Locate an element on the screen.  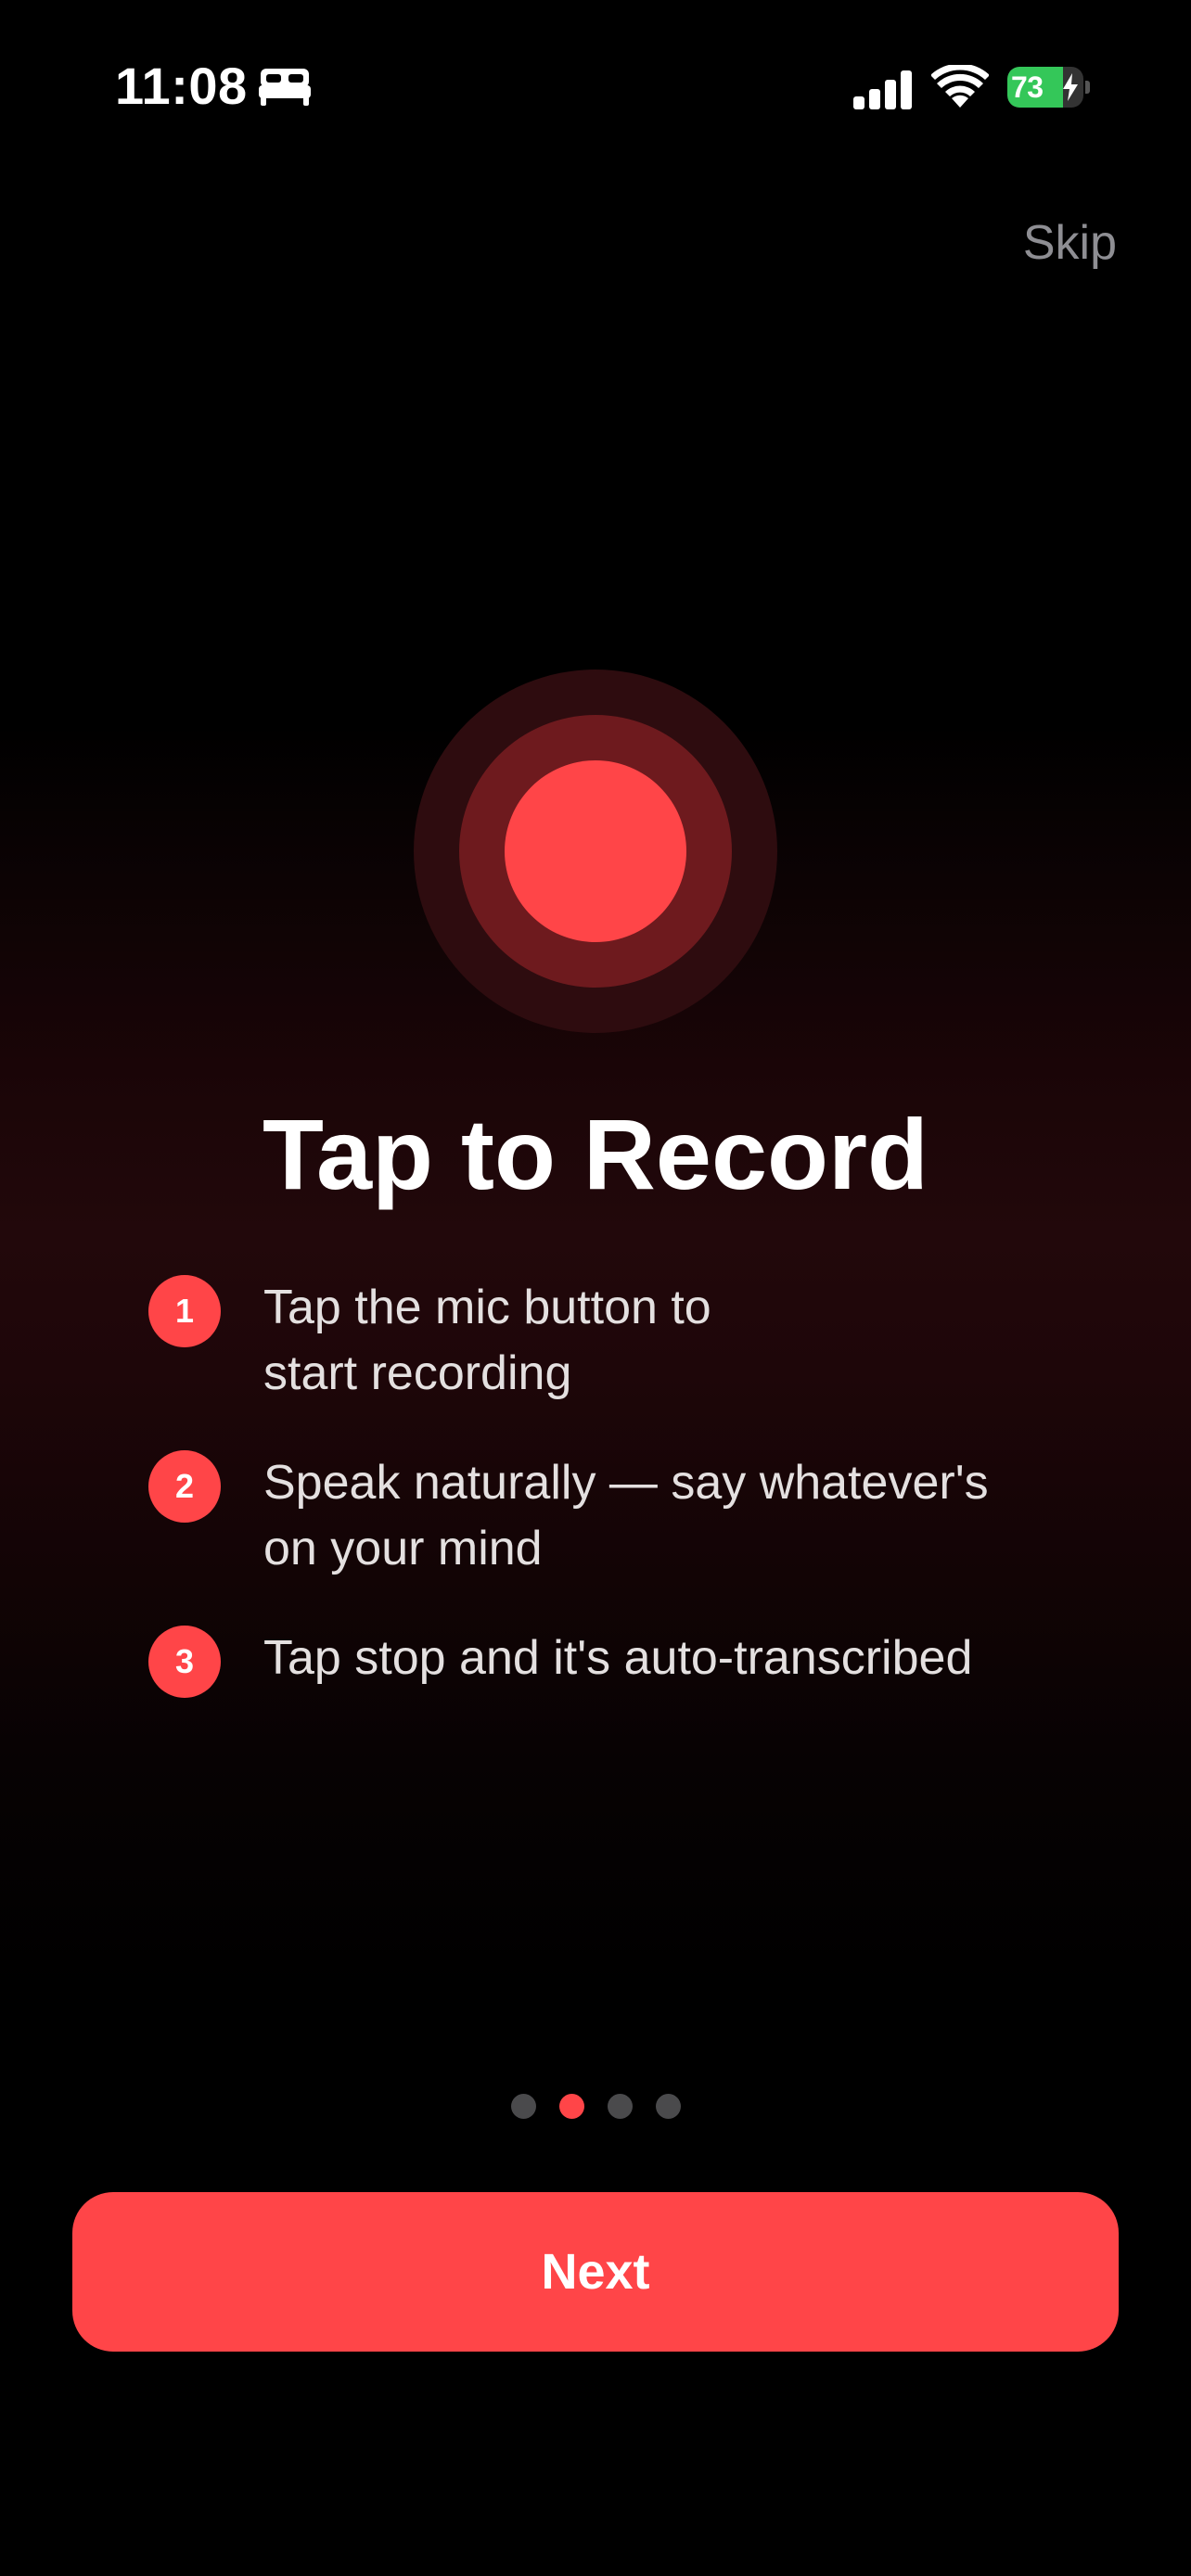
status-time: 11:08 is located at coordinates (181, 86).